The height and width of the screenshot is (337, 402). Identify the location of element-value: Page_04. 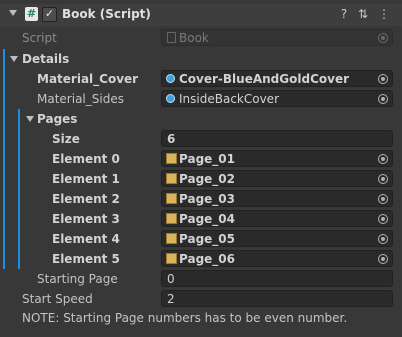
(207, 219).